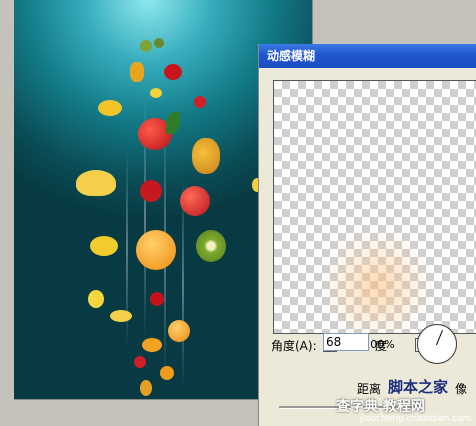 Image resolution: width=476 pixels, height=426 pixels. What do you see at coordinates (294, 346) in the screenshot?
I see `angle-label: 角度(A):` at bounding box center [294, 346].